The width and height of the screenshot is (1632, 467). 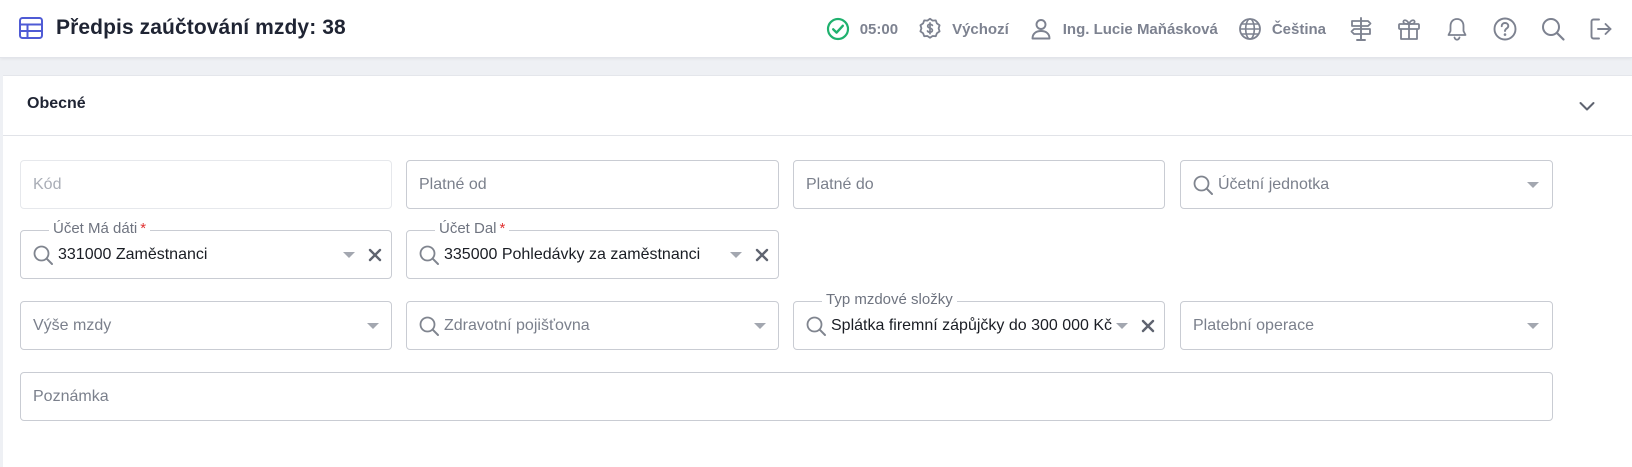 What do you see at coordinates (71, 396) in the screenshot?
I see `note-placeholder: Poznámka` at bounding box center [71, 396].